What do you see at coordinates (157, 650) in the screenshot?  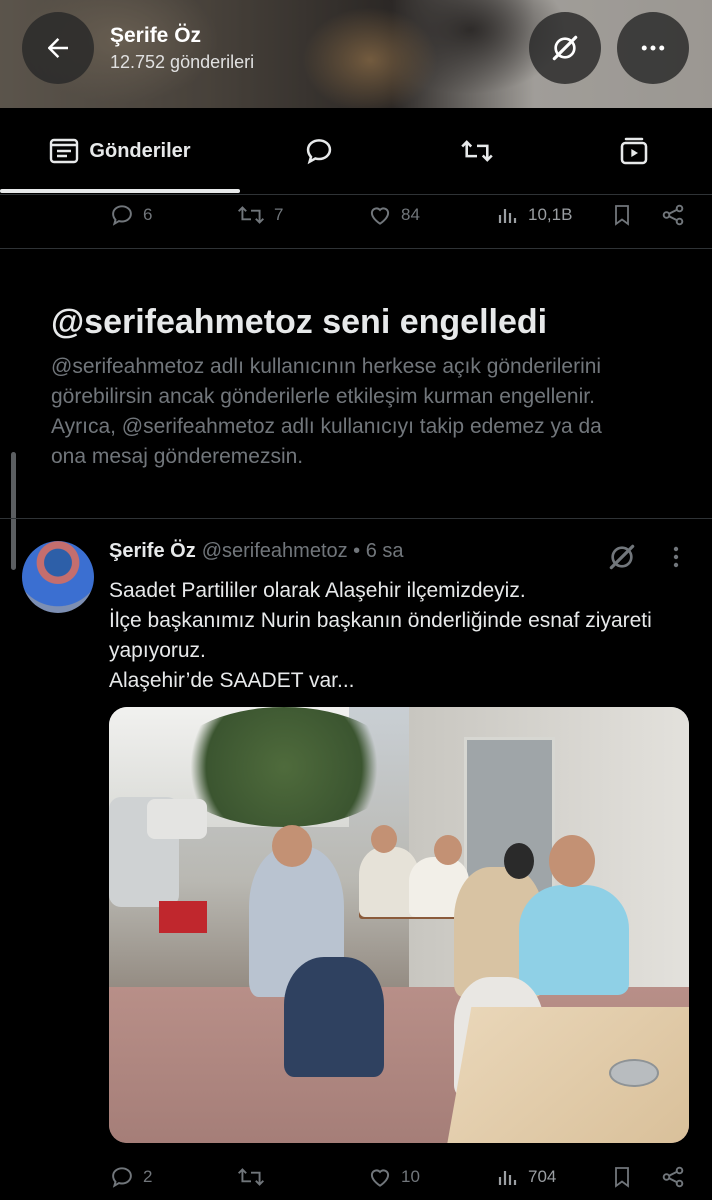 I see `tweet-text-line: yapıyoruz.` at bounding box center [157, 650].